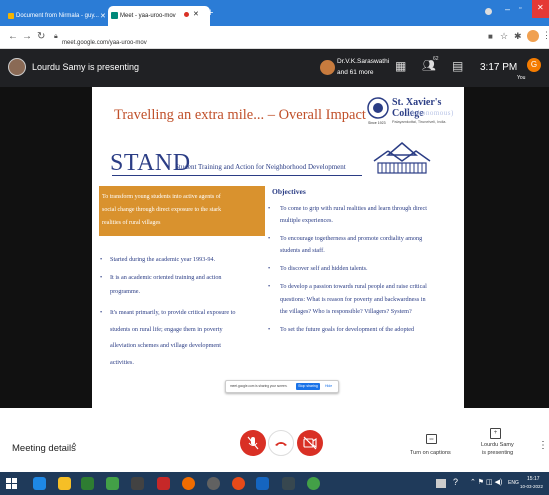  Describe the element at coordinates (289, 191) in the screenshot. I see `objectives-heading: Objectives` at that location.